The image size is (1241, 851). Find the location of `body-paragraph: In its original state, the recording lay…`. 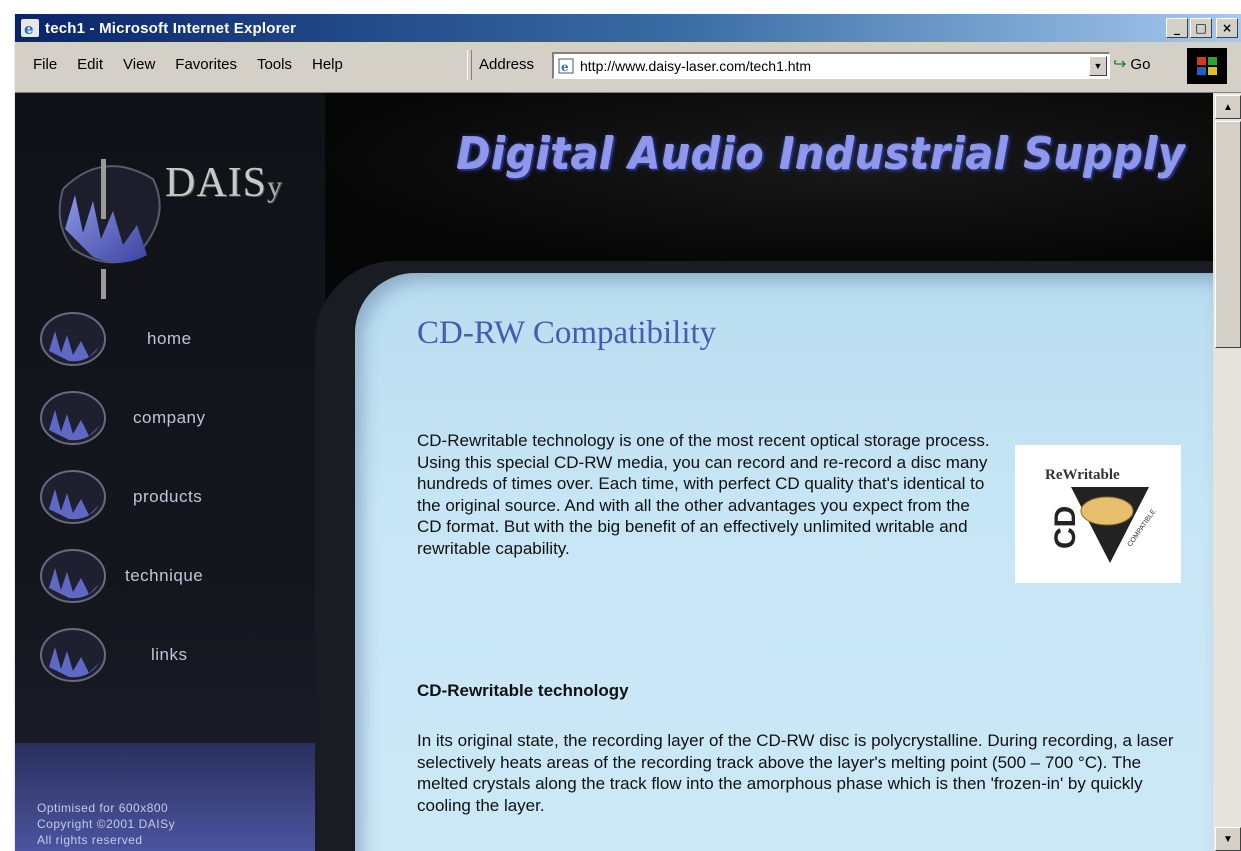

body-paragraph: In its original state, the recording lay… is located at coordinates (795, 773).